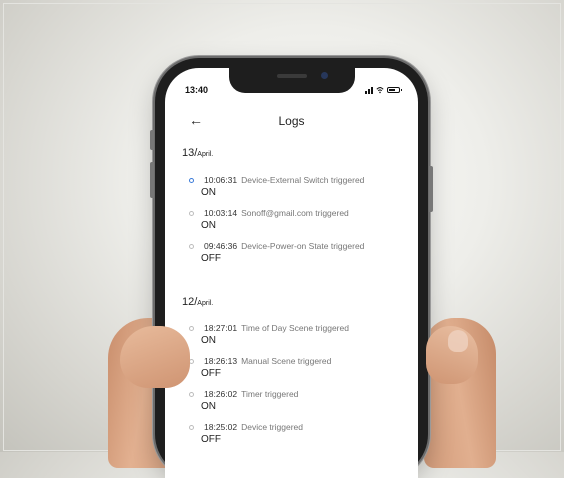 The width and height of the screenshot is (564, 478). I want to click on log-entry-row: 10:03:14 Sonoff@gmail.com triggered, so click(269, 213).